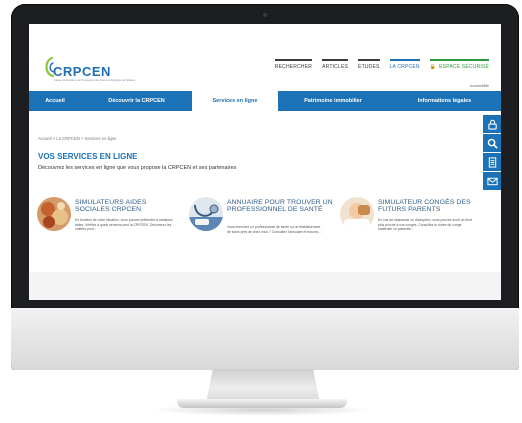 The width and height of the screenshot is (522, 423). Describe the element at coordinates (88, 156) in the screenshot. I see `page-title: VOS SERVICES EN LIGNE` at that location.